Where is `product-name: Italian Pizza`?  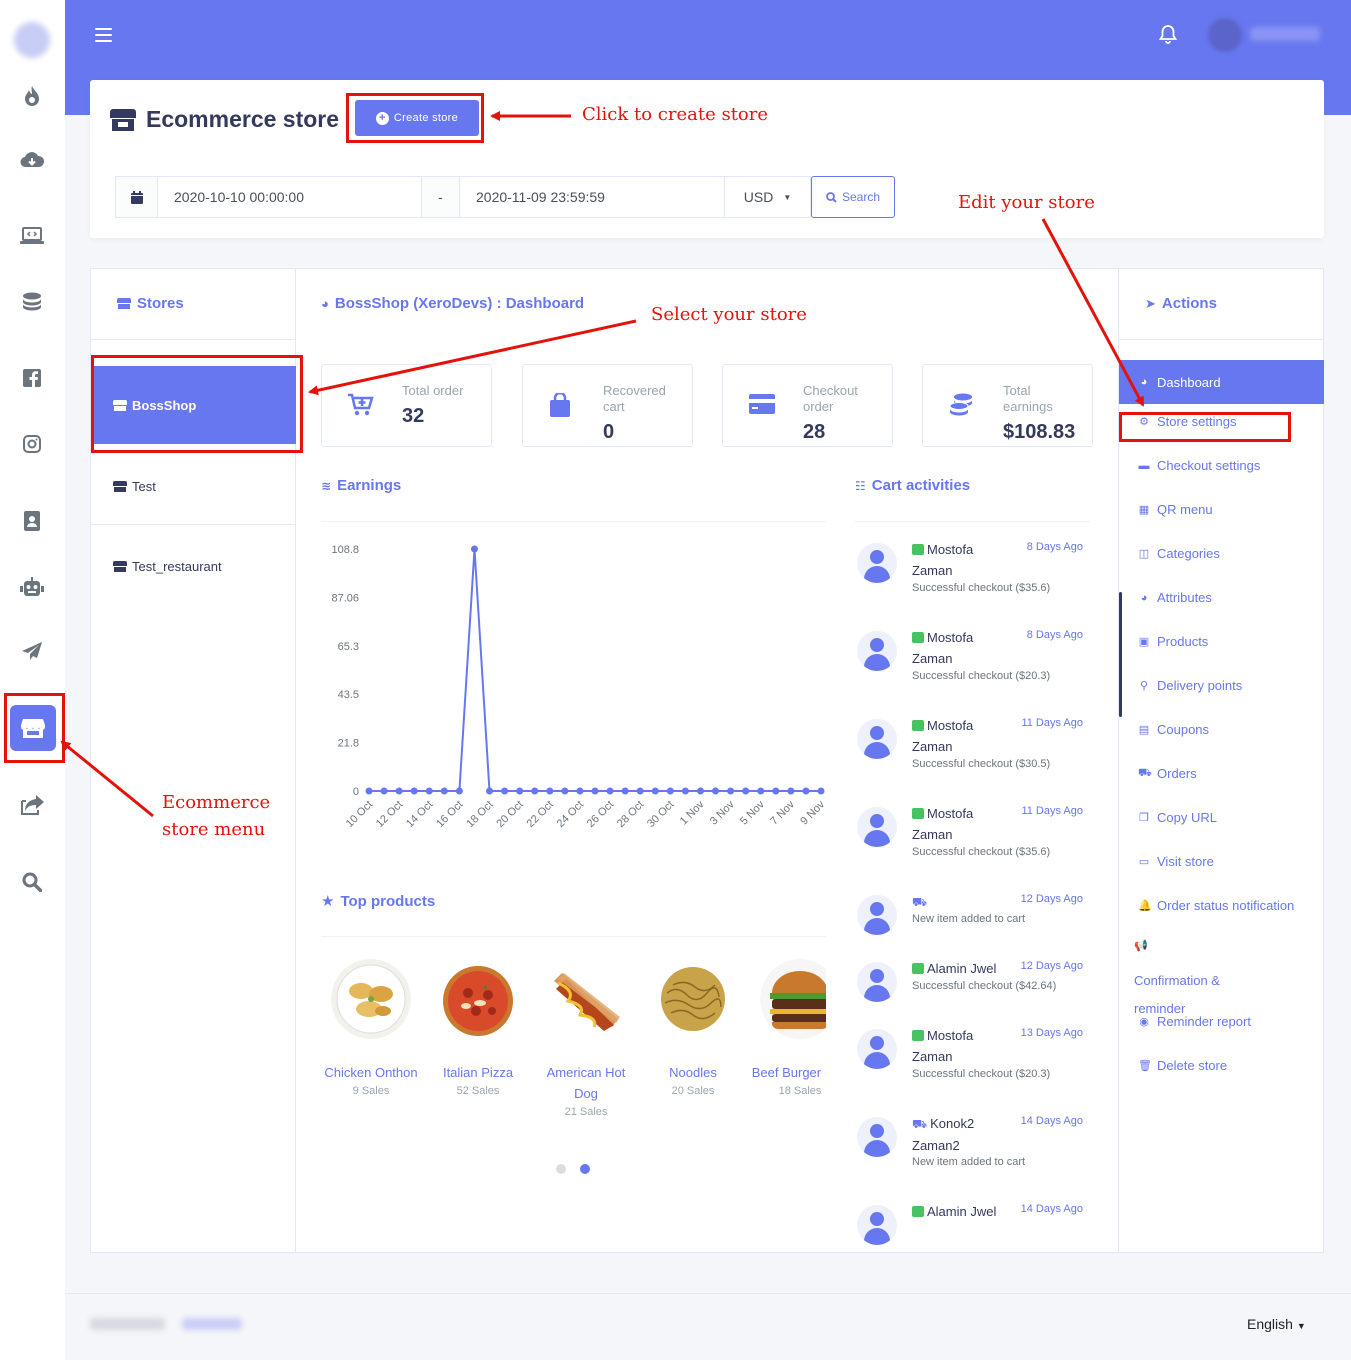 product-name: Italian Pizza is located at coordinates (478, 1072).